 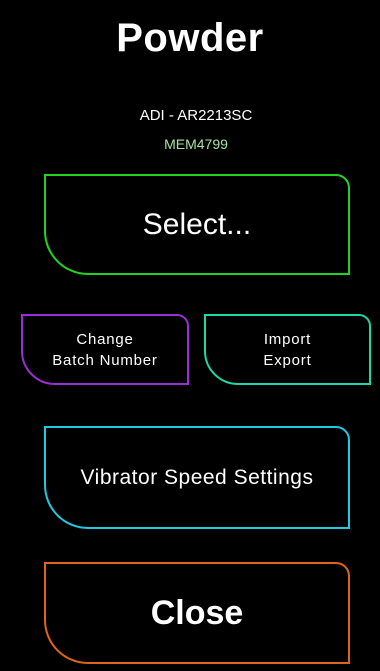 I want to click on vibrator-speed-settings-label: Vibrator Speed Settings, so click(x=197, y=477).